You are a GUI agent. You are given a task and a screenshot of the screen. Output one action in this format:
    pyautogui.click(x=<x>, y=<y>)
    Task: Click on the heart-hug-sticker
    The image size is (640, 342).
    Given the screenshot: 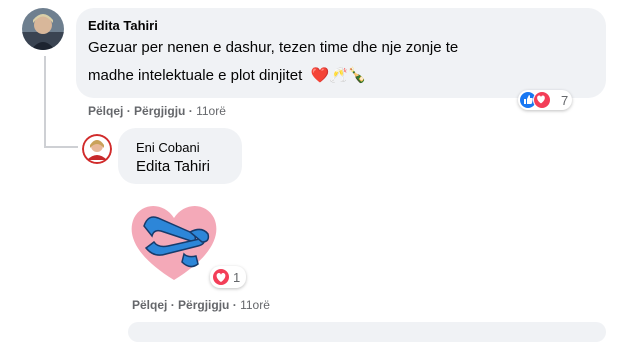 What is the action you would take?
    pyautogui.click(x=174, y=240)
    